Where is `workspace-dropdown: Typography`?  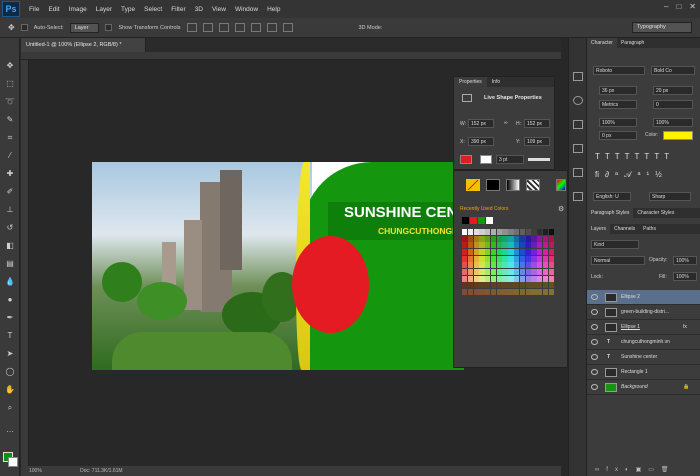 workspace-dropdown: Typography is located at coordinates (662, 27).